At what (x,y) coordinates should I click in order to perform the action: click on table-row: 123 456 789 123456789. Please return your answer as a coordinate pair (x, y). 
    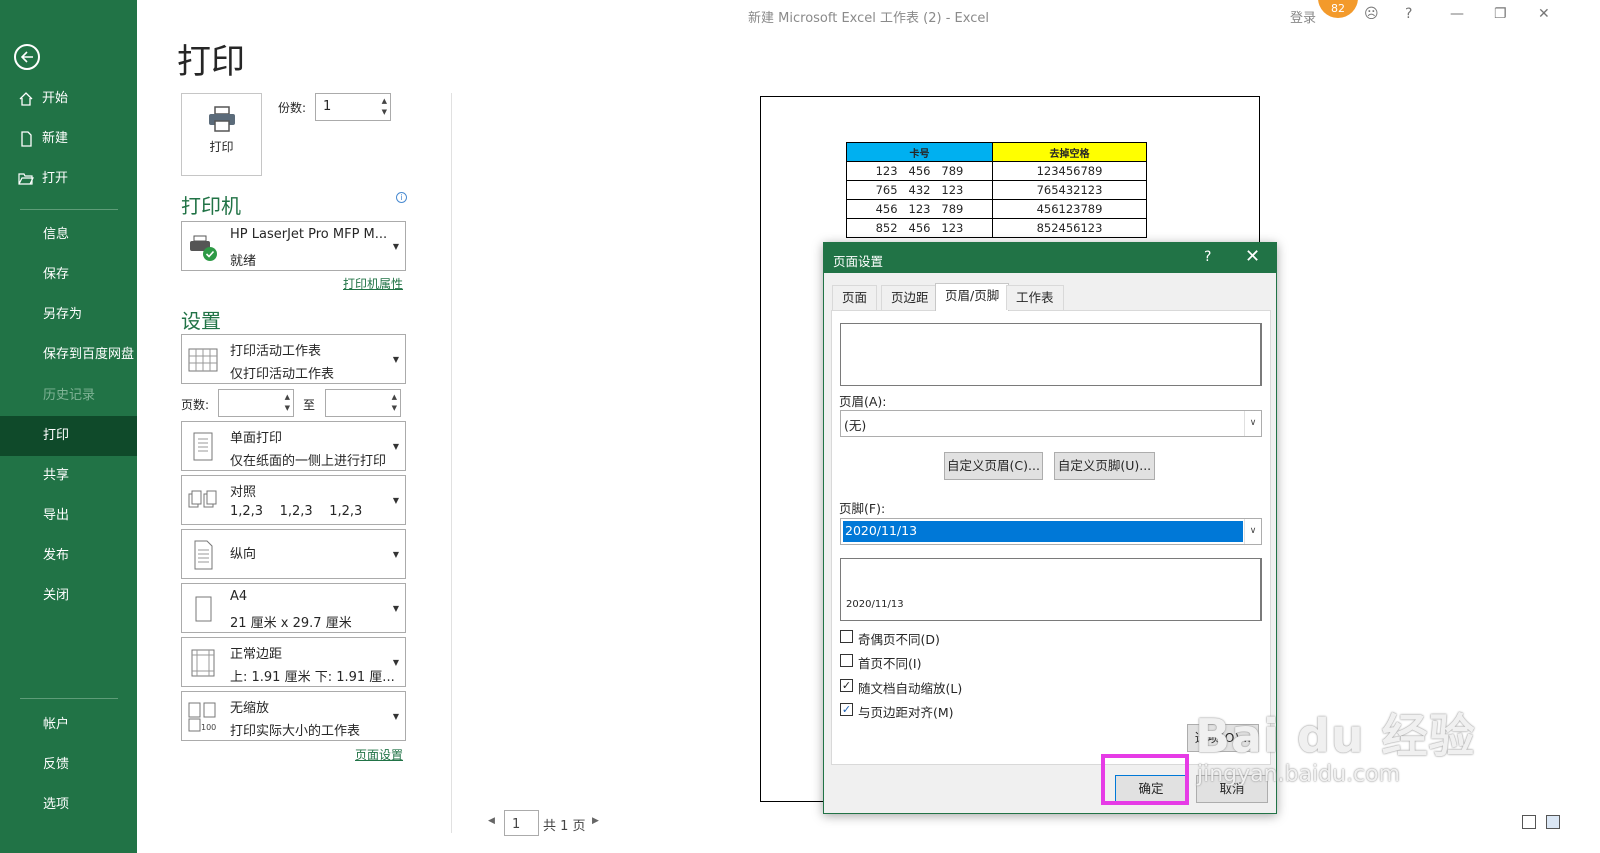
    Looking at the image, I should click on (996, 171).